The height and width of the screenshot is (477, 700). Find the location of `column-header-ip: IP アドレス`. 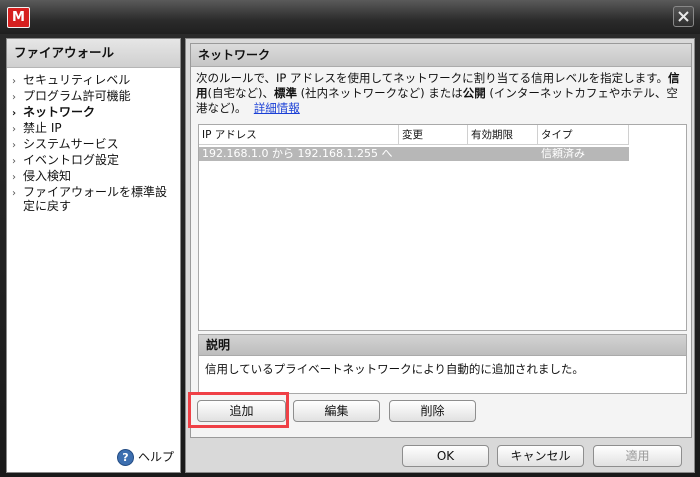

column-header-ip: IP アドレス is located at coordinates (299, 135).